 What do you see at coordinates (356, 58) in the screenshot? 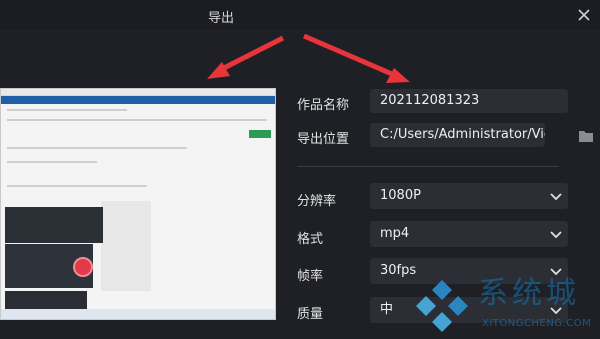
I see `arrow-right-icon` at bounding box center [356, 58].